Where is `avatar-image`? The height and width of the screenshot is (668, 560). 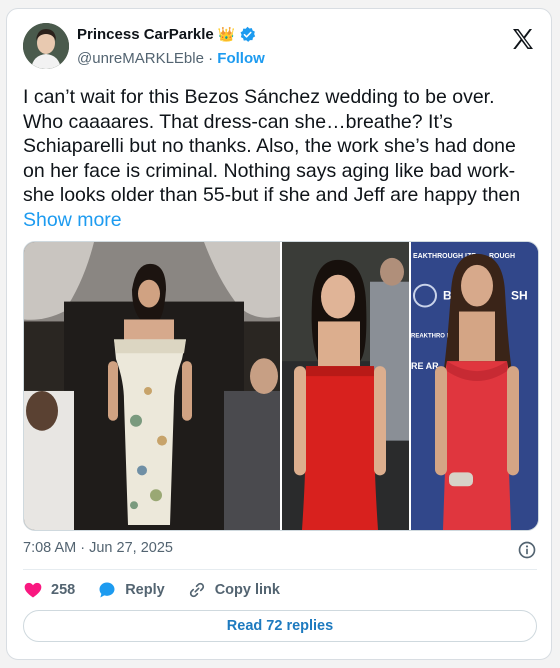
avatar-image is located at coordinates (46, 46).